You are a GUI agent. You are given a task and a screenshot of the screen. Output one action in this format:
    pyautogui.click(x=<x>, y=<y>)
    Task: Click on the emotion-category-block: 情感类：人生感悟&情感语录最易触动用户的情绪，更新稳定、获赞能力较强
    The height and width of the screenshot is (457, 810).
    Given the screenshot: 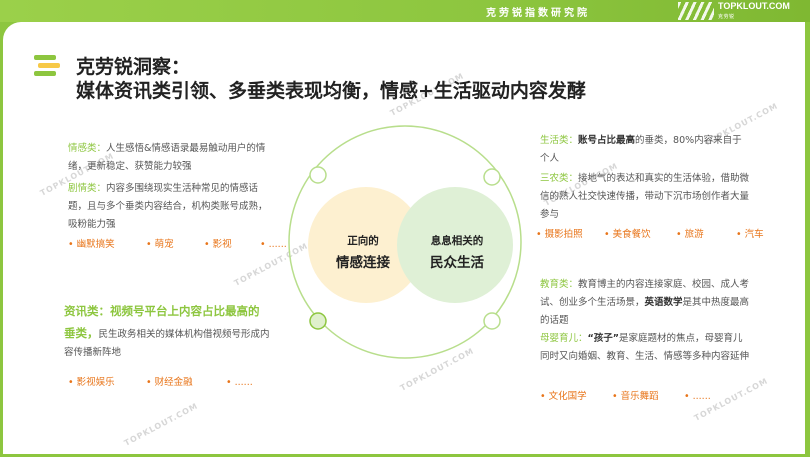 What is the action you would take?
    pyautogui.click(x=171, y=158)
    